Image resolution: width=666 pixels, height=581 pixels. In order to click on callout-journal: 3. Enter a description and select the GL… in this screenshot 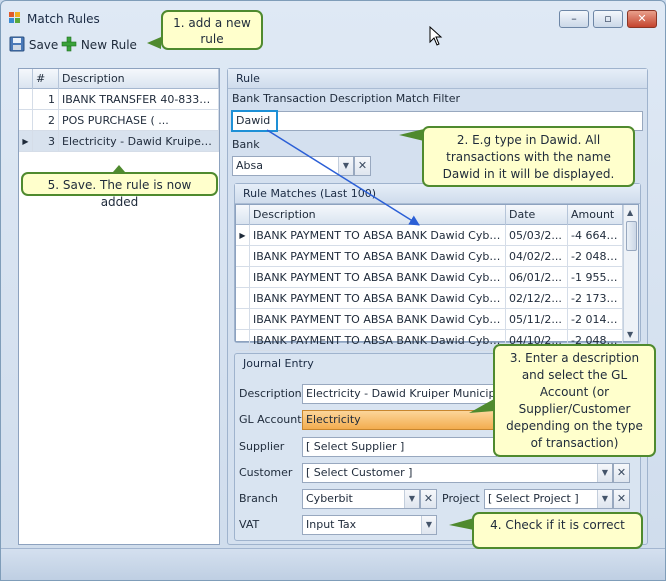, I will do `click(574, 400)`.